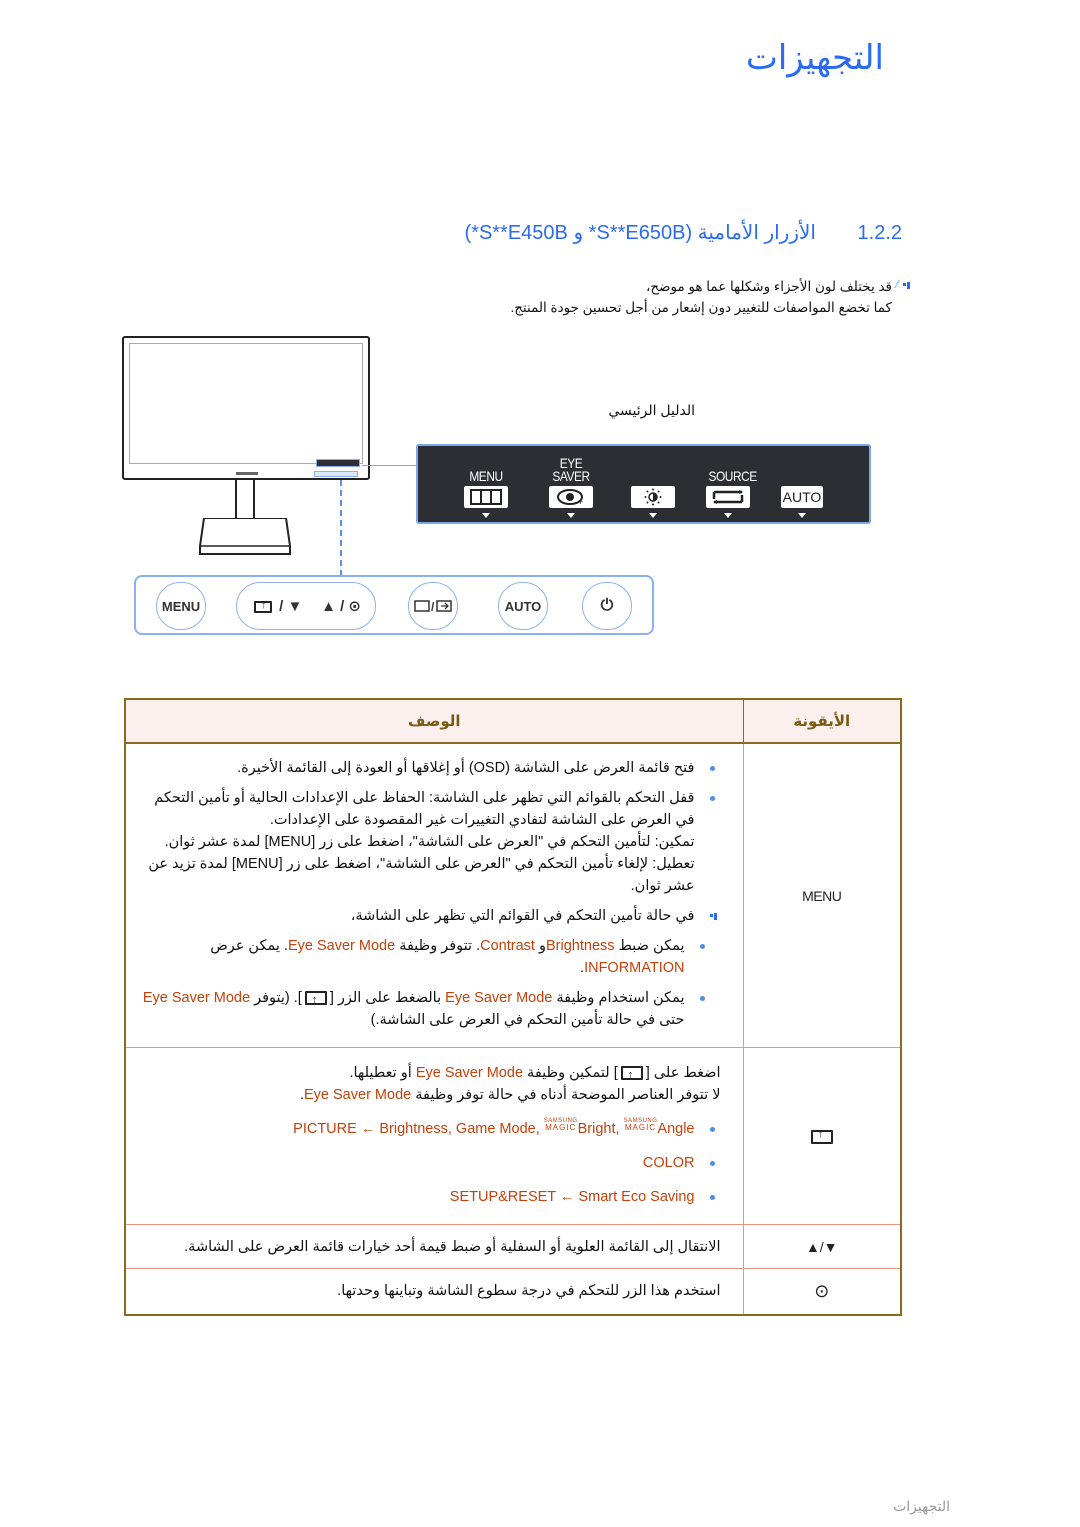  I want to click on leader-line, so click(391, 465).